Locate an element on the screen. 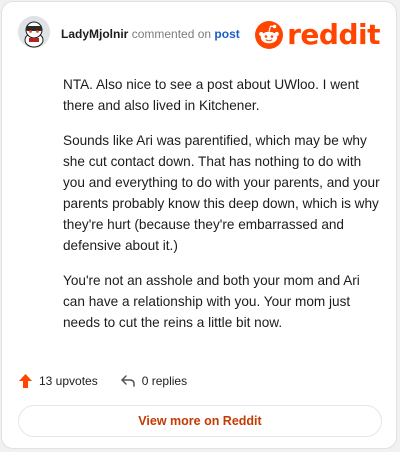 The width and height of the screenshot is (400, 452). reddit-snoo-icon is located at coordinates (269, 35).